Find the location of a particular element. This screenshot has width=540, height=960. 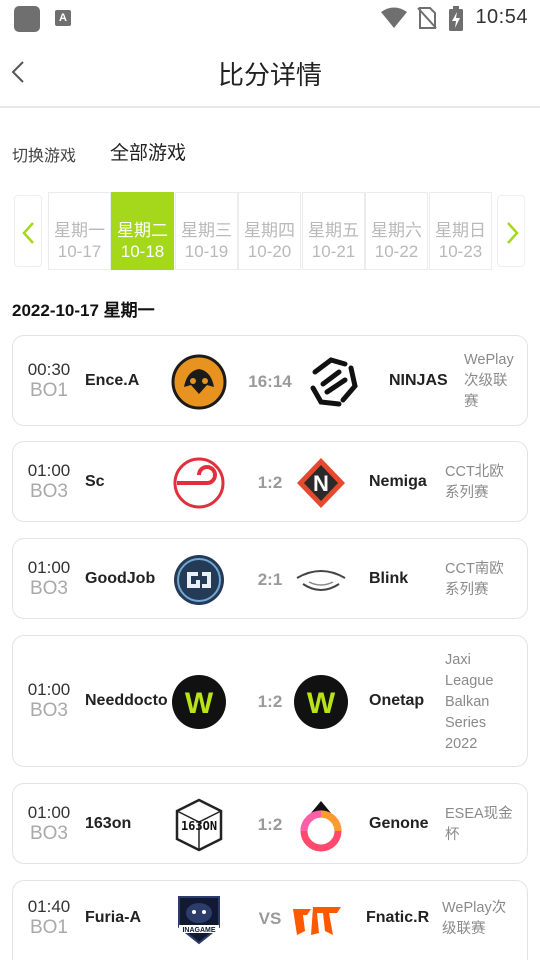

league-name-line: 级联赛 is located at coordinates (464, 929).